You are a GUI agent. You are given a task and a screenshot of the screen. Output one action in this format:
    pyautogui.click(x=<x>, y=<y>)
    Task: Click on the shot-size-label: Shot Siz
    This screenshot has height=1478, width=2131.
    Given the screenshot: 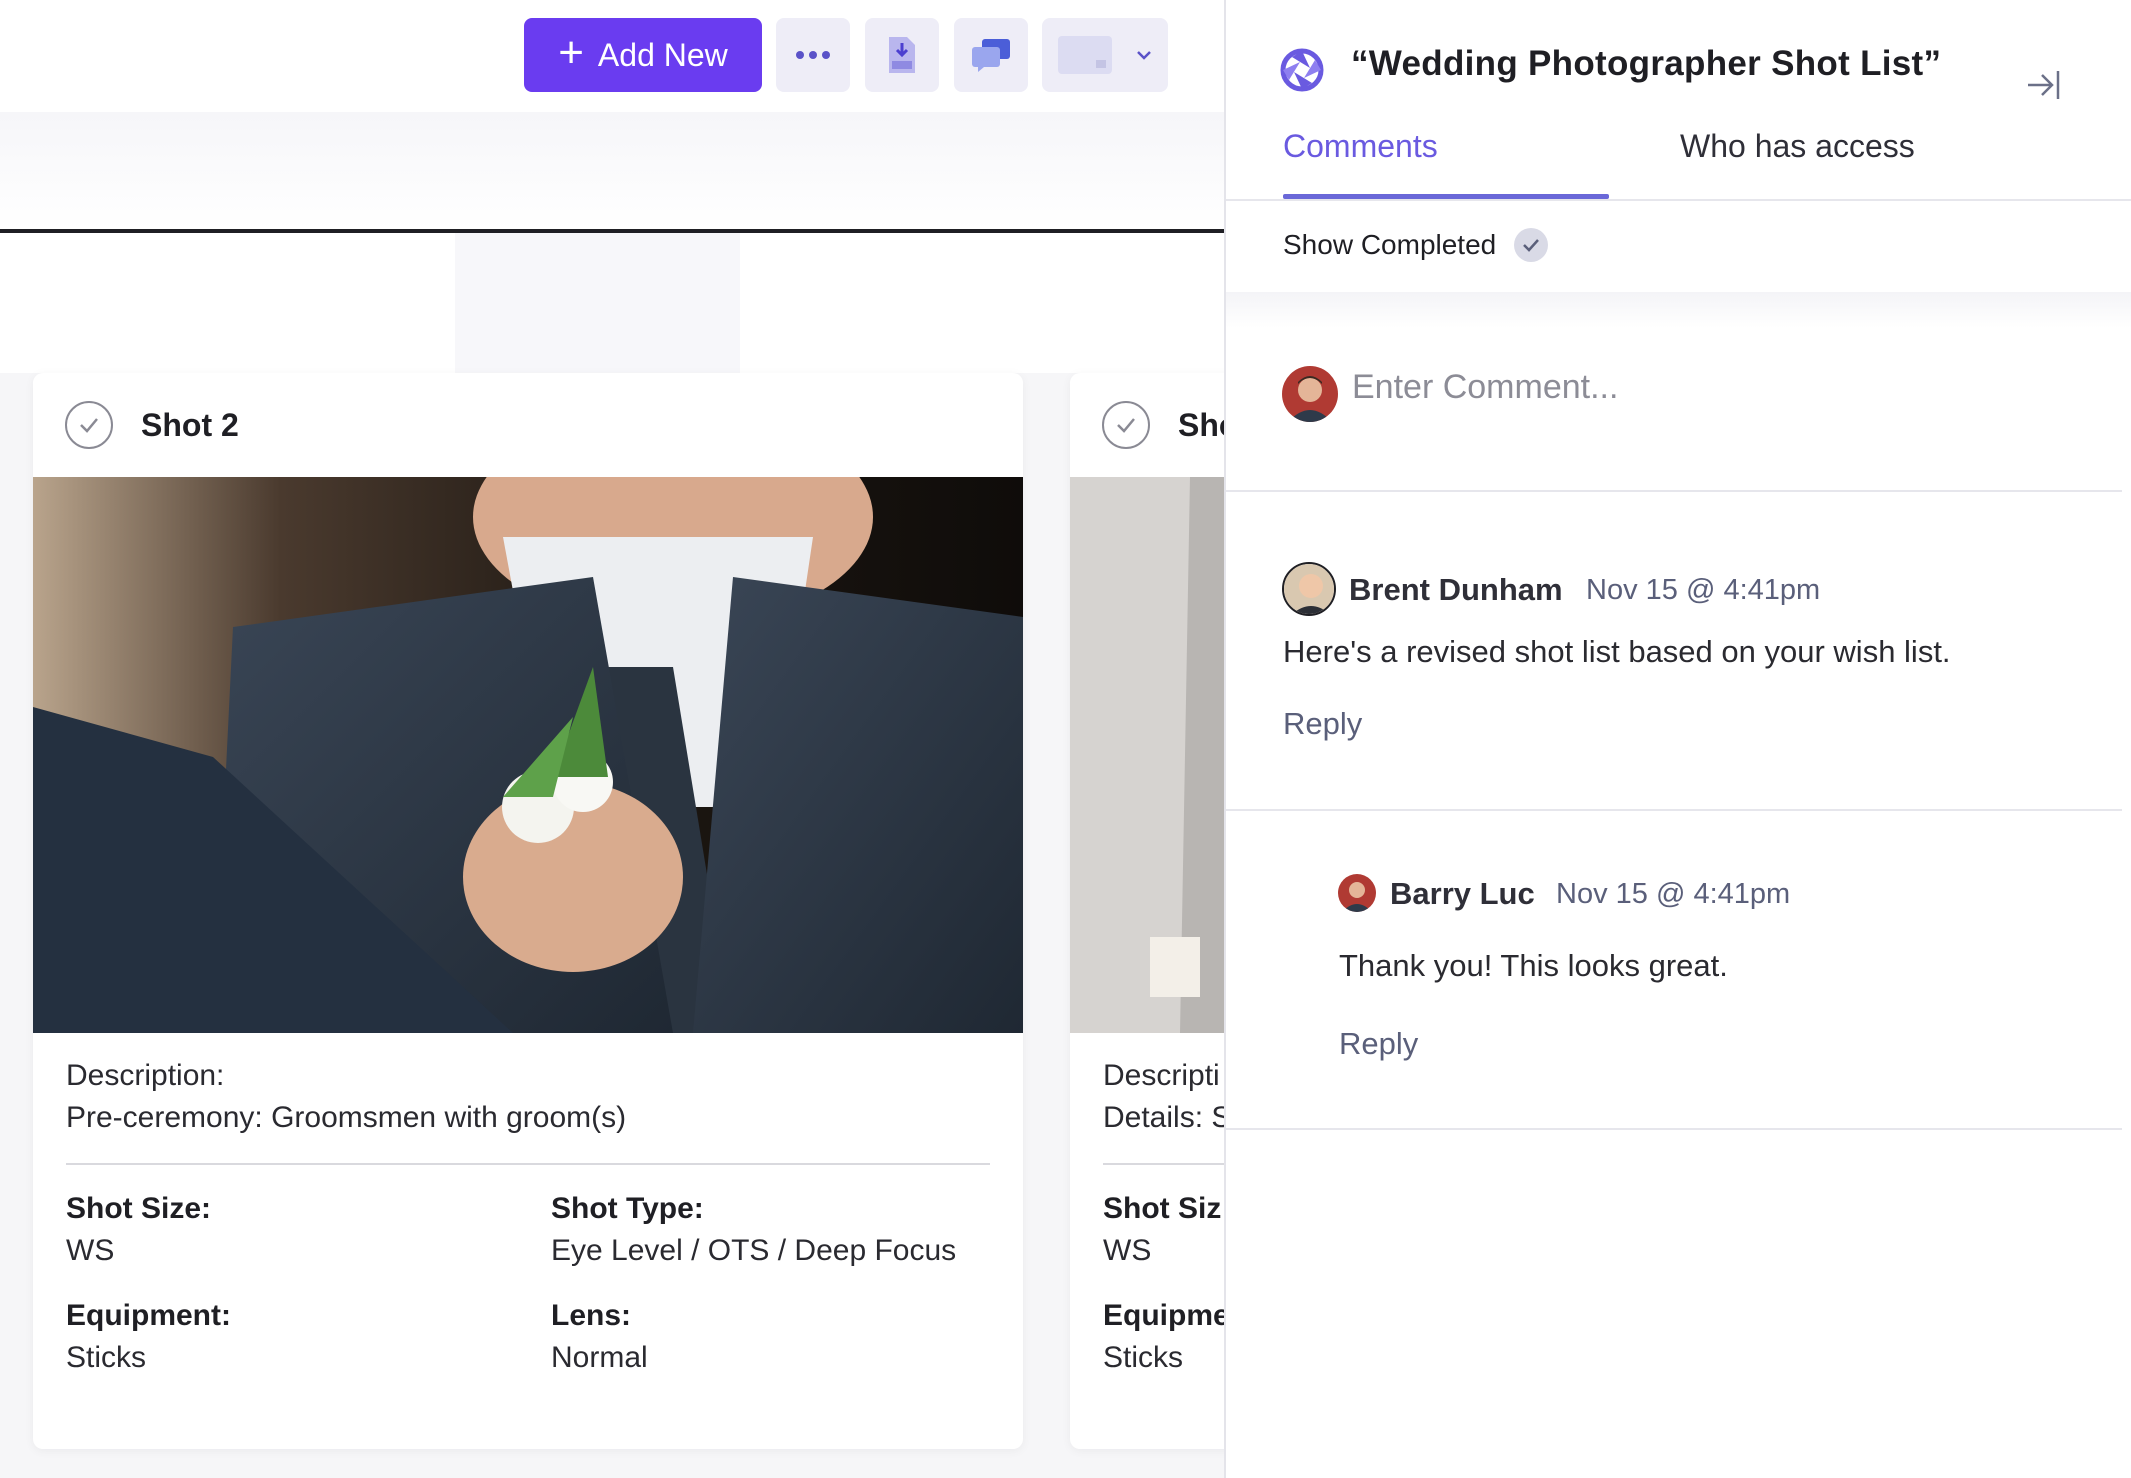 What is the action you would take?
    pyautogui.click(x=1162, y=1208)
    